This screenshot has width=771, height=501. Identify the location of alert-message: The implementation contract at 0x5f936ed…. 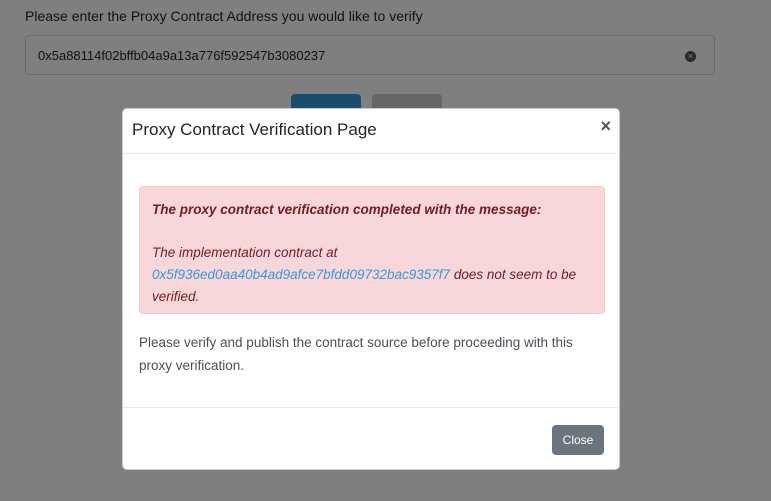
(377, 275).